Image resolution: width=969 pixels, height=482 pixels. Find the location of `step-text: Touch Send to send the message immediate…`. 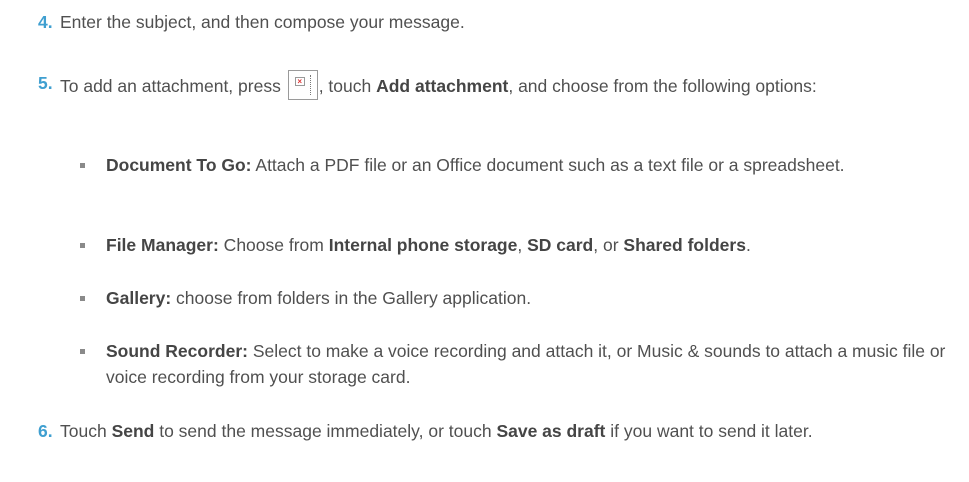

step-text: Touch Send to send the message immediate… is located at coordinates (436, 431).